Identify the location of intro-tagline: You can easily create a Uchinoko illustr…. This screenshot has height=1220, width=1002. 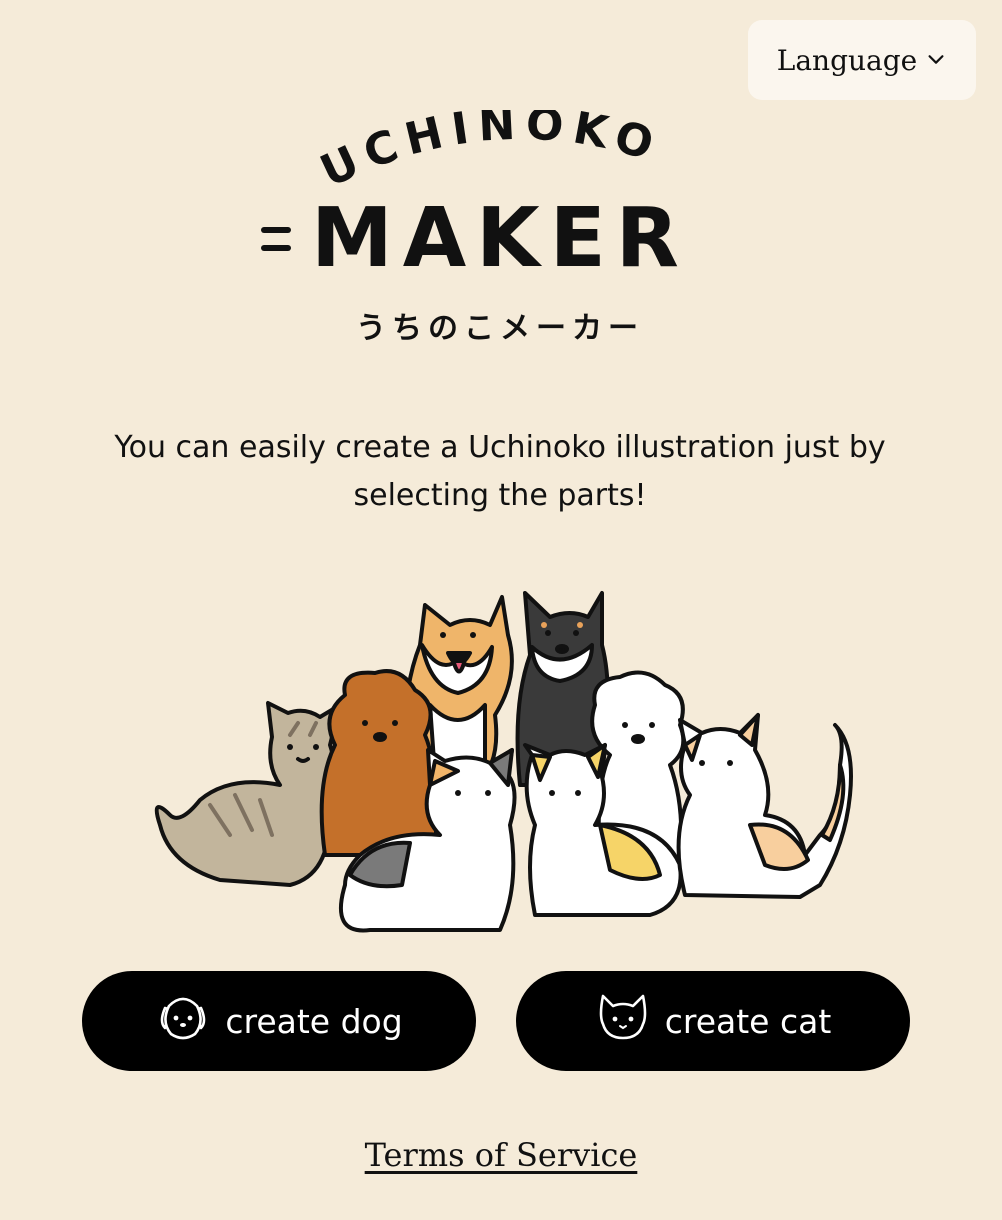
(500, 471).